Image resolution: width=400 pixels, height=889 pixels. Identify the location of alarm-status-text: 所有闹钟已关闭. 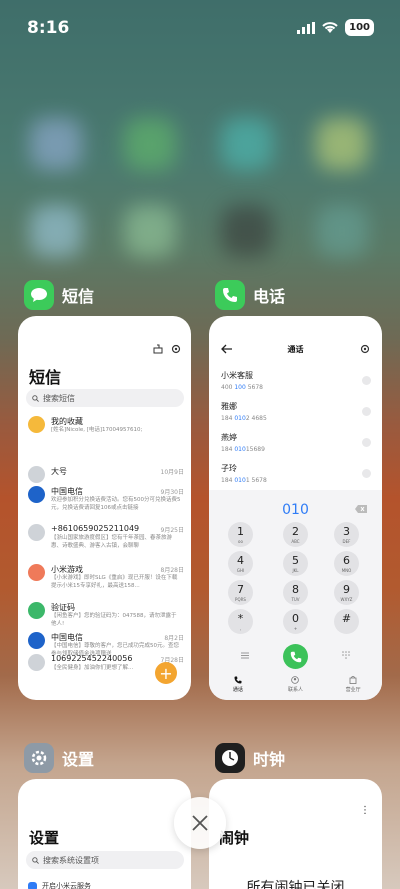
(295, 884).